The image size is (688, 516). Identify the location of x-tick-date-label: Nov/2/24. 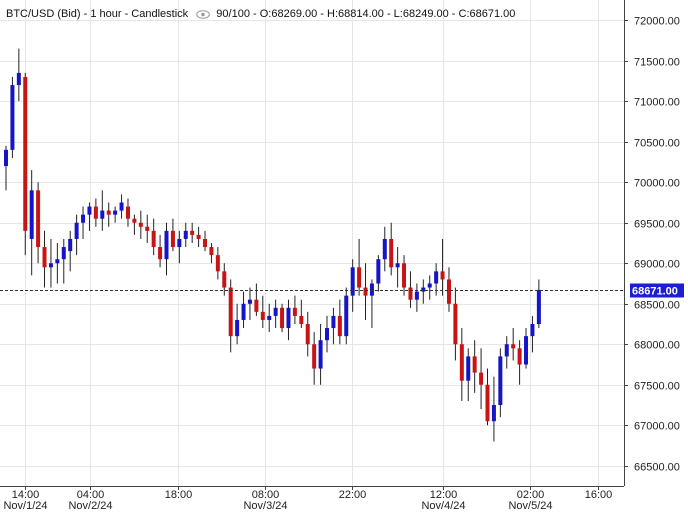
(90, 505).